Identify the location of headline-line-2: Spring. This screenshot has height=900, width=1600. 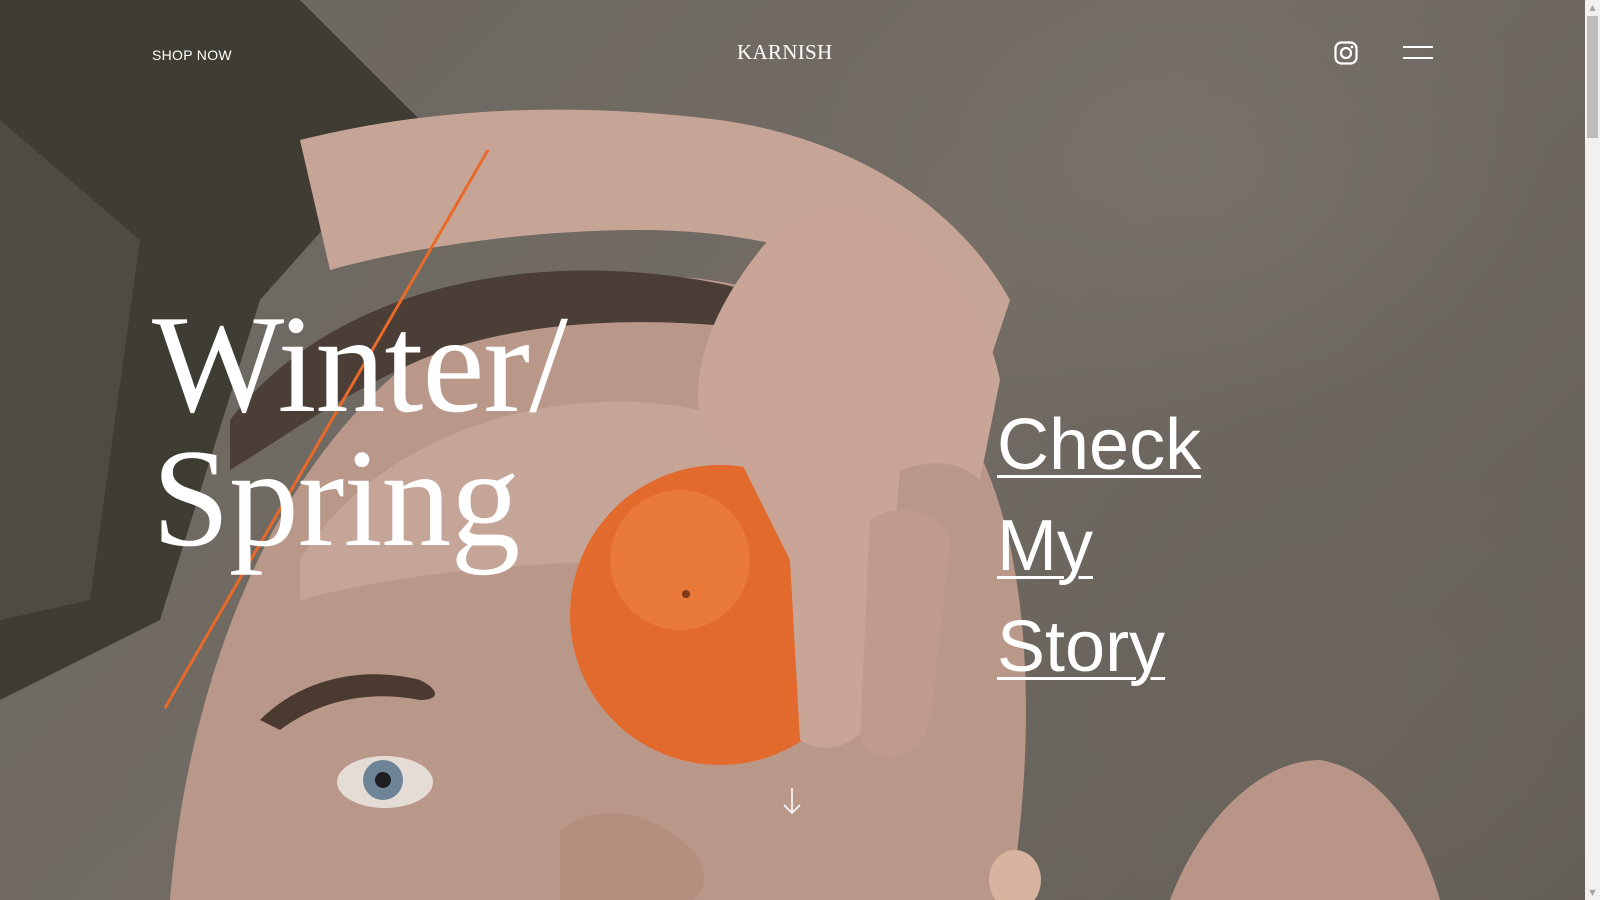
(336, 498).